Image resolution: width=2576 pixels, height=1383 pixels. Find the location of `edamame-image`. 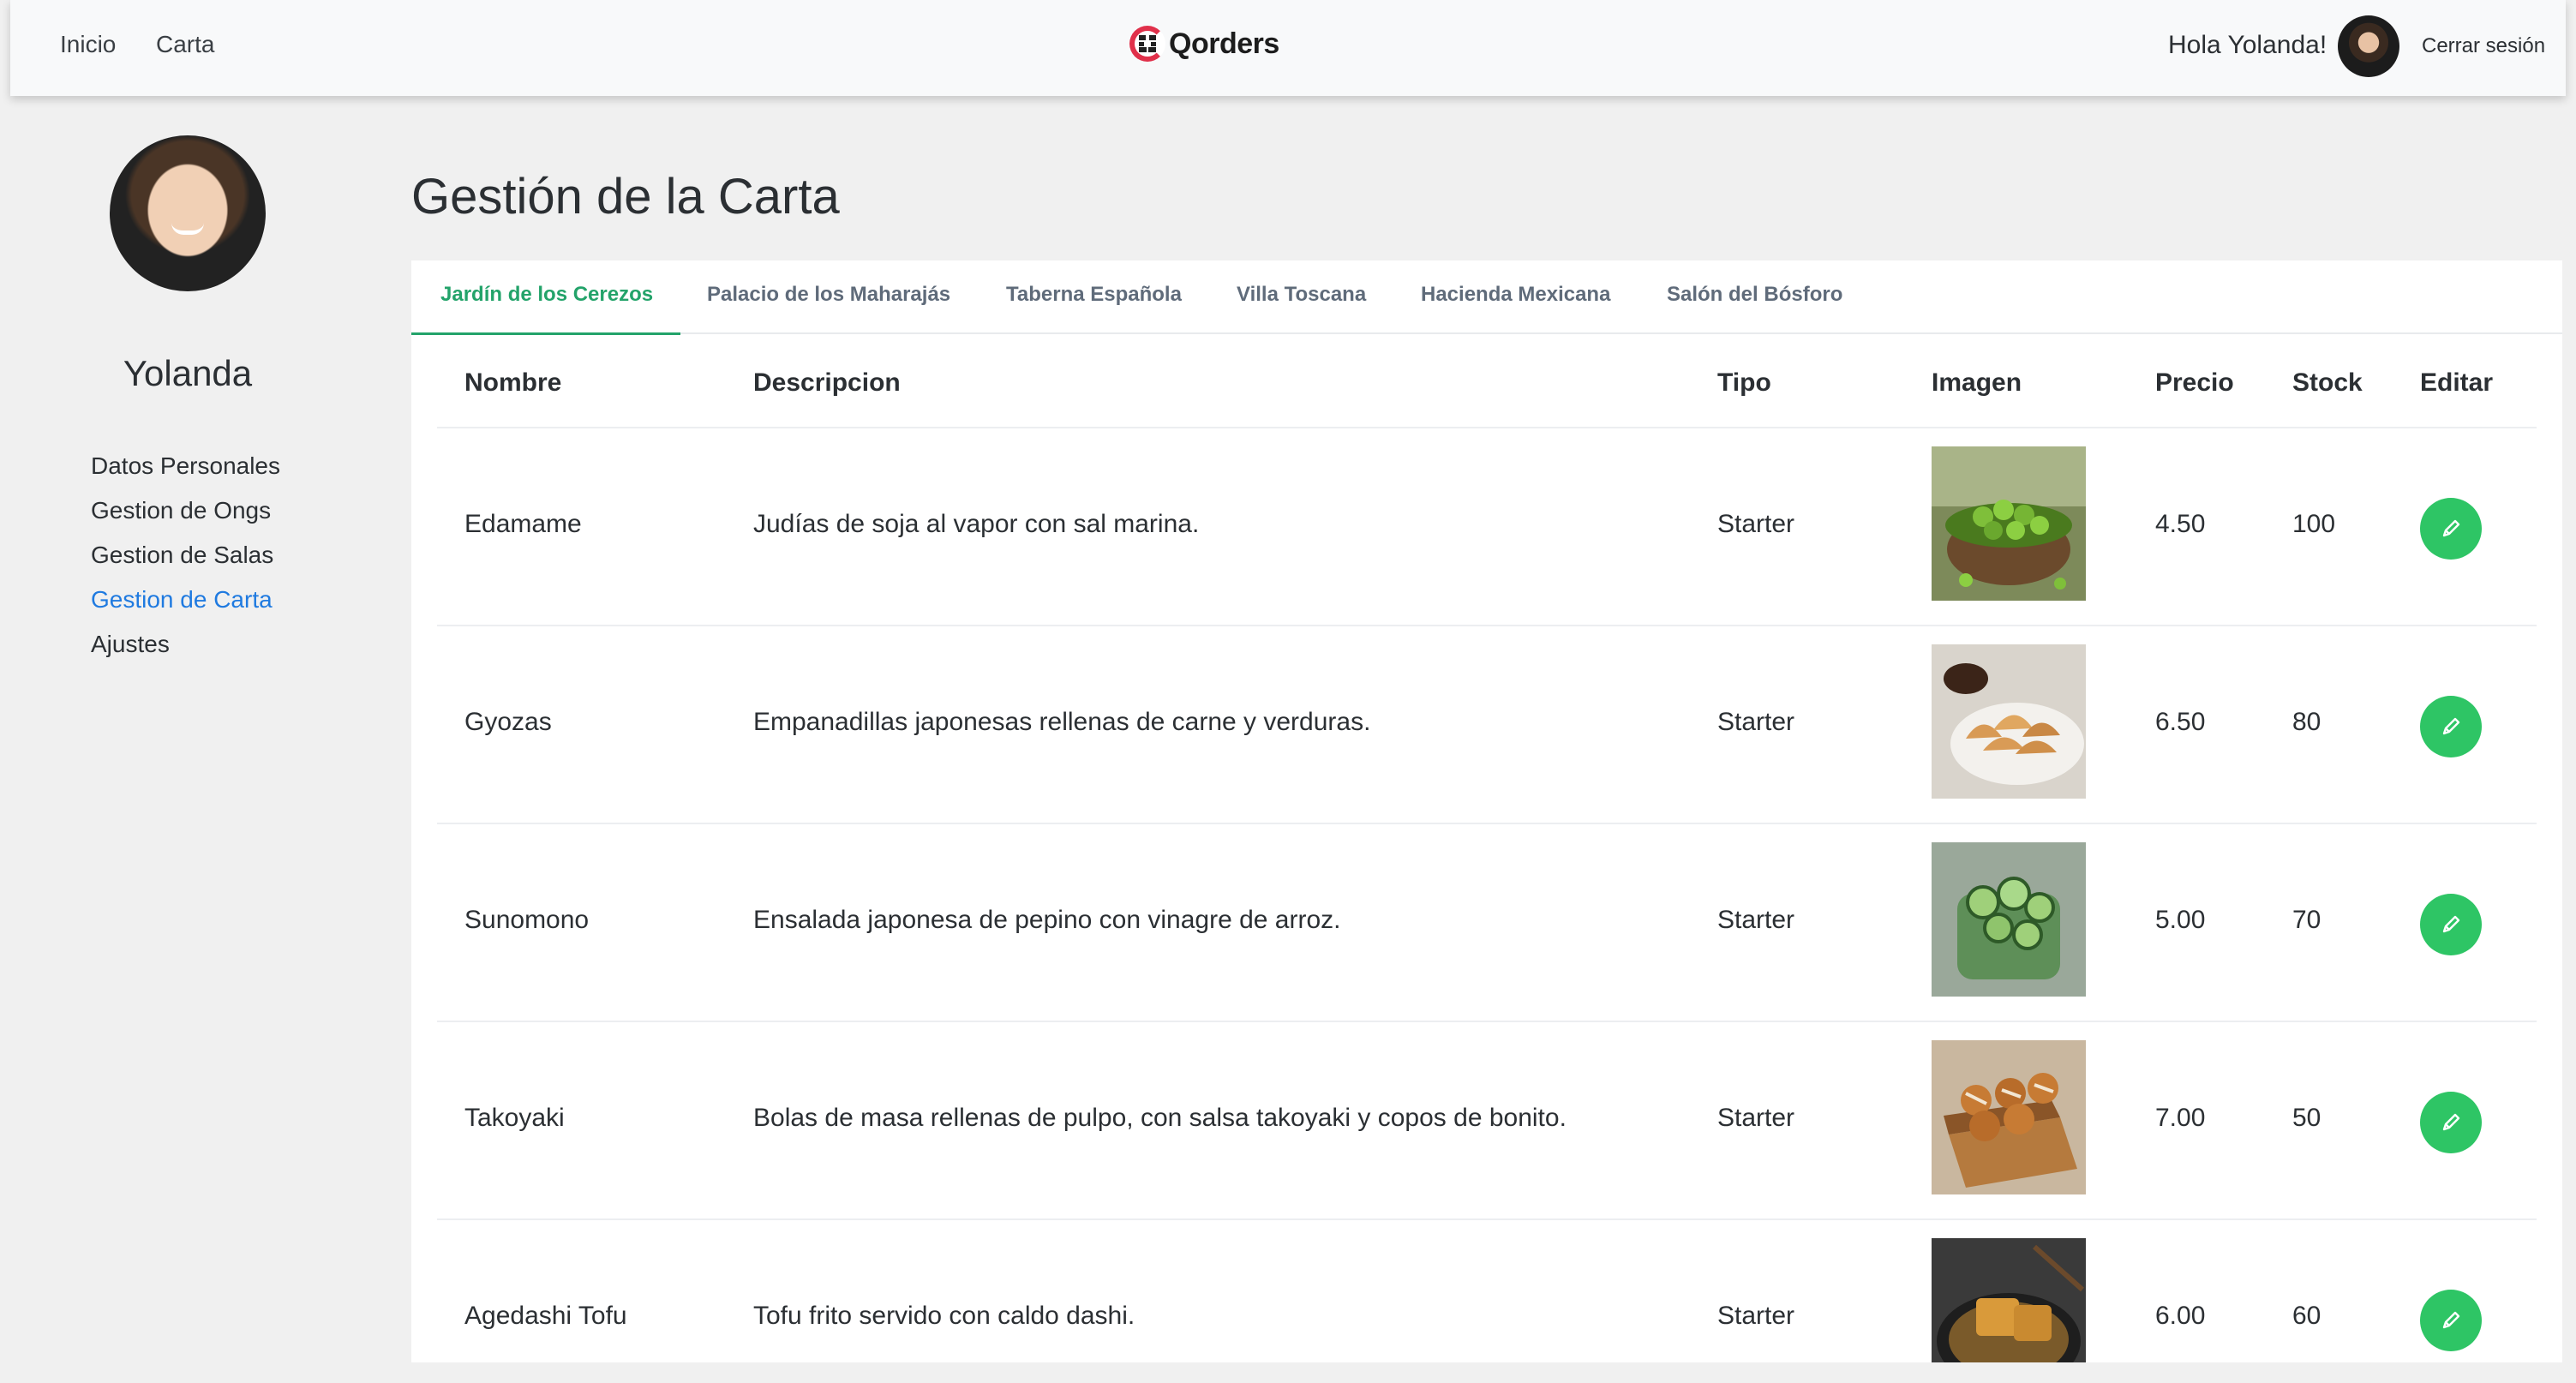

edamame-image is located at coordinates (2009, 523).